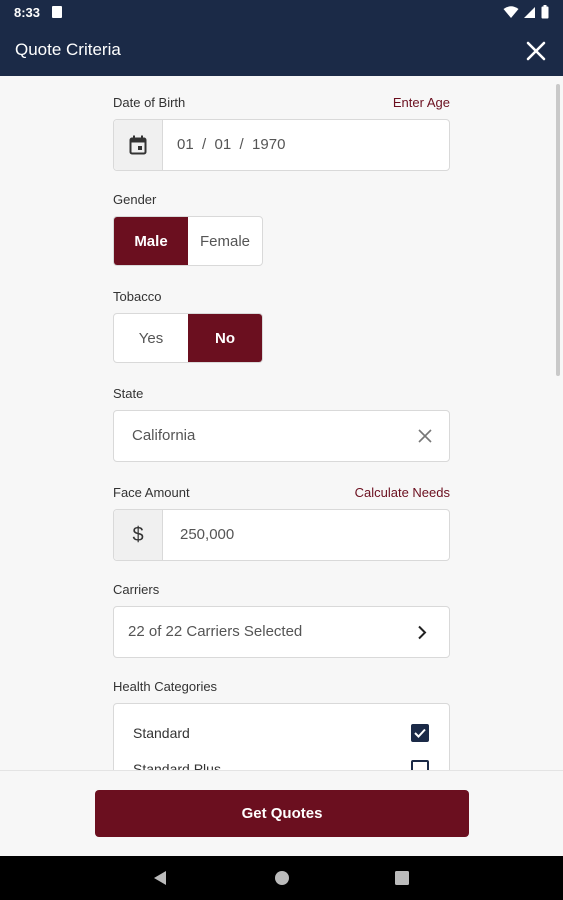 This screenshot has width=563, height=900. What do you see at coordinates (207, 534) in the screenshot?
I see `face-amount-value: 250,000` at bounding box center [207, 534].